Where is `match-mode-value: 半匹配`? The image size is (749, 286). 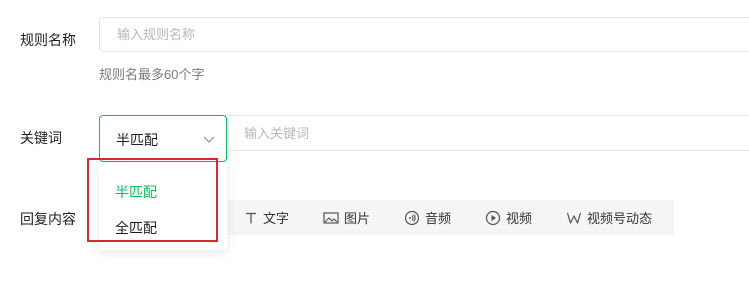
match-mode-value: 半匹配 is located at coordinates (137, 140).